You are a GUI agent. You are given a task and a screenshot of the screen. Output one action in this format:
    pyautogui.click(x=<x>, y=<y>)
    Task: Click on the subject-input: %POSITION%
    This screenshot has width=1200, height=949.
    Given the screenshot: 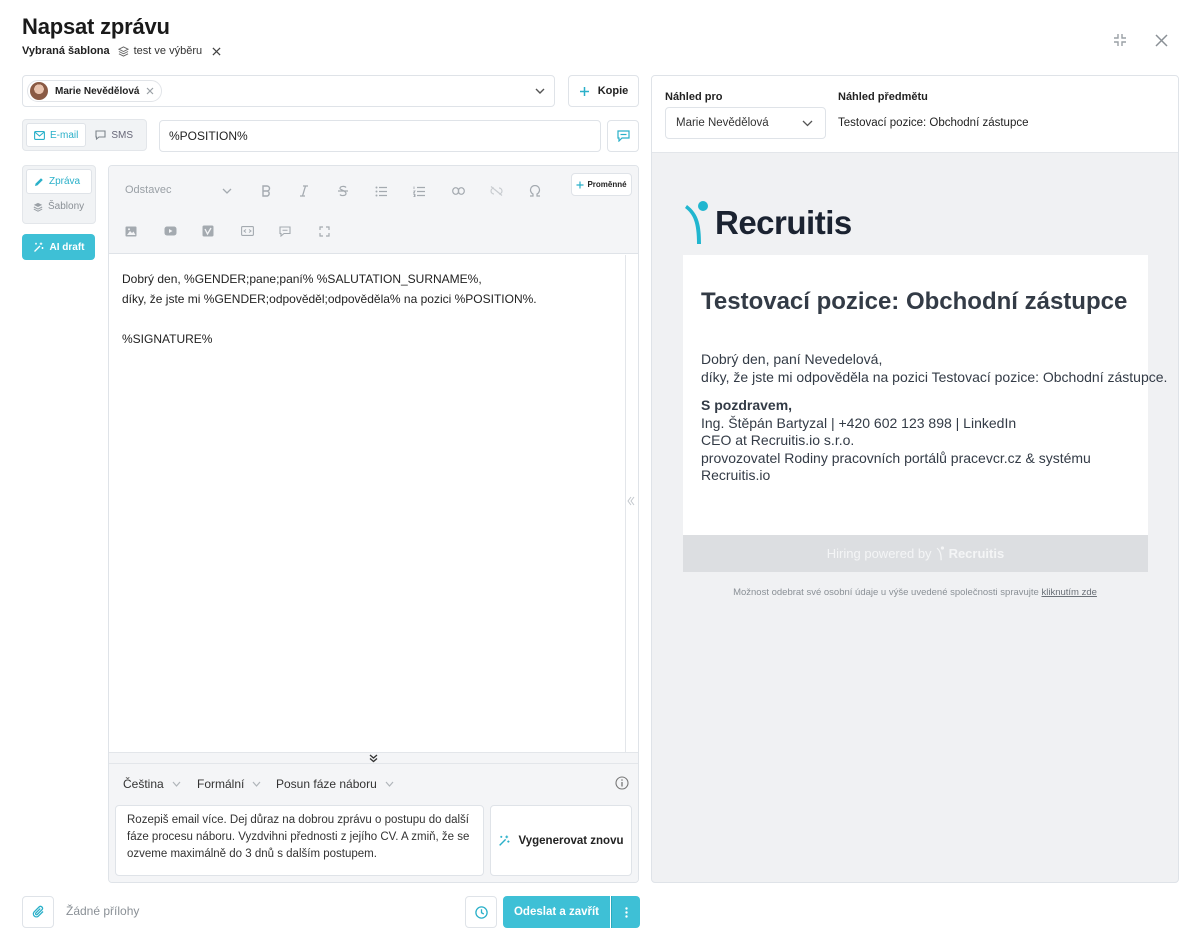 What is the action you would take?
    pyautogui.click(x=380, y=136)
    